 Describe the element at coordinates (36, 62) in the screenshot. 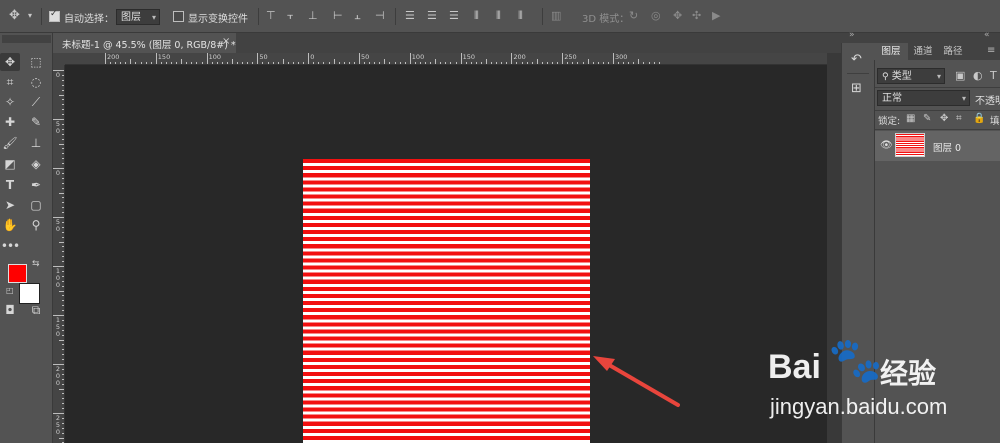

I see `marquee-tool-icon: ⬚` at that location.